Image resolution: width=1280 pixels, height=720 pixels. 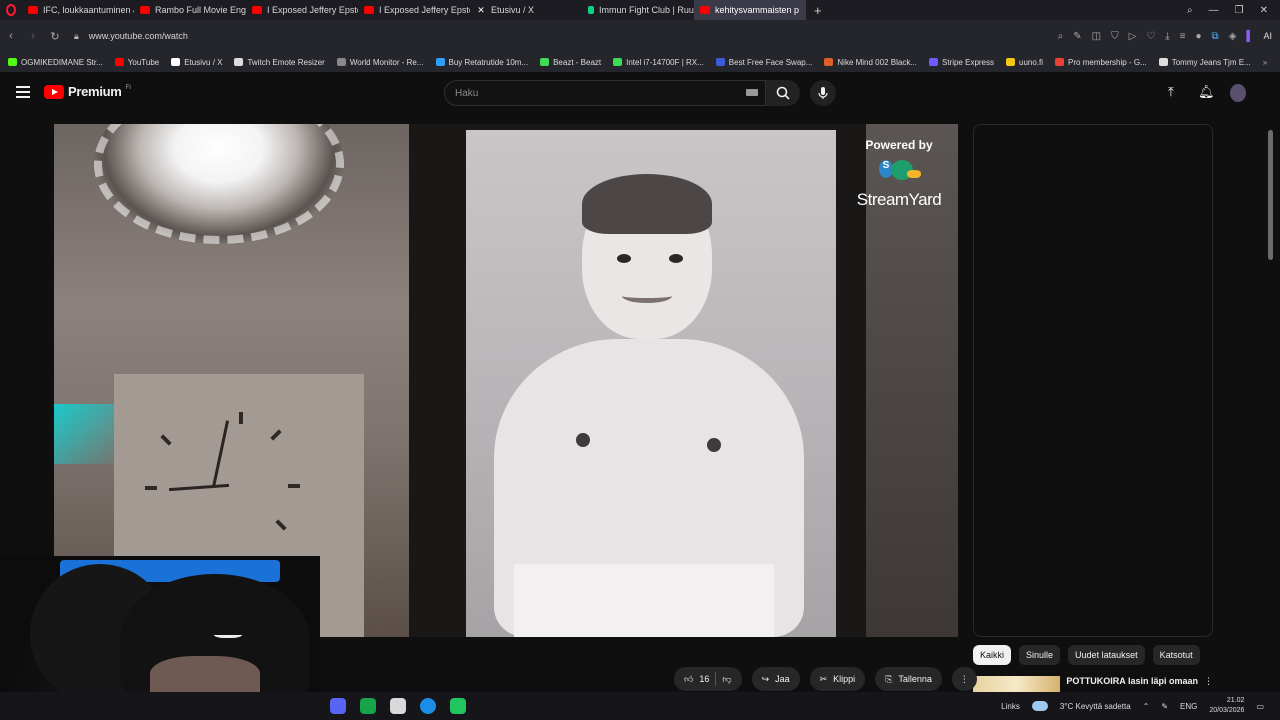 What do you see at coordinates (1077, 36) in the screenshot?
I see `edit-icon: ✎` at bounding box center [1077, 36].